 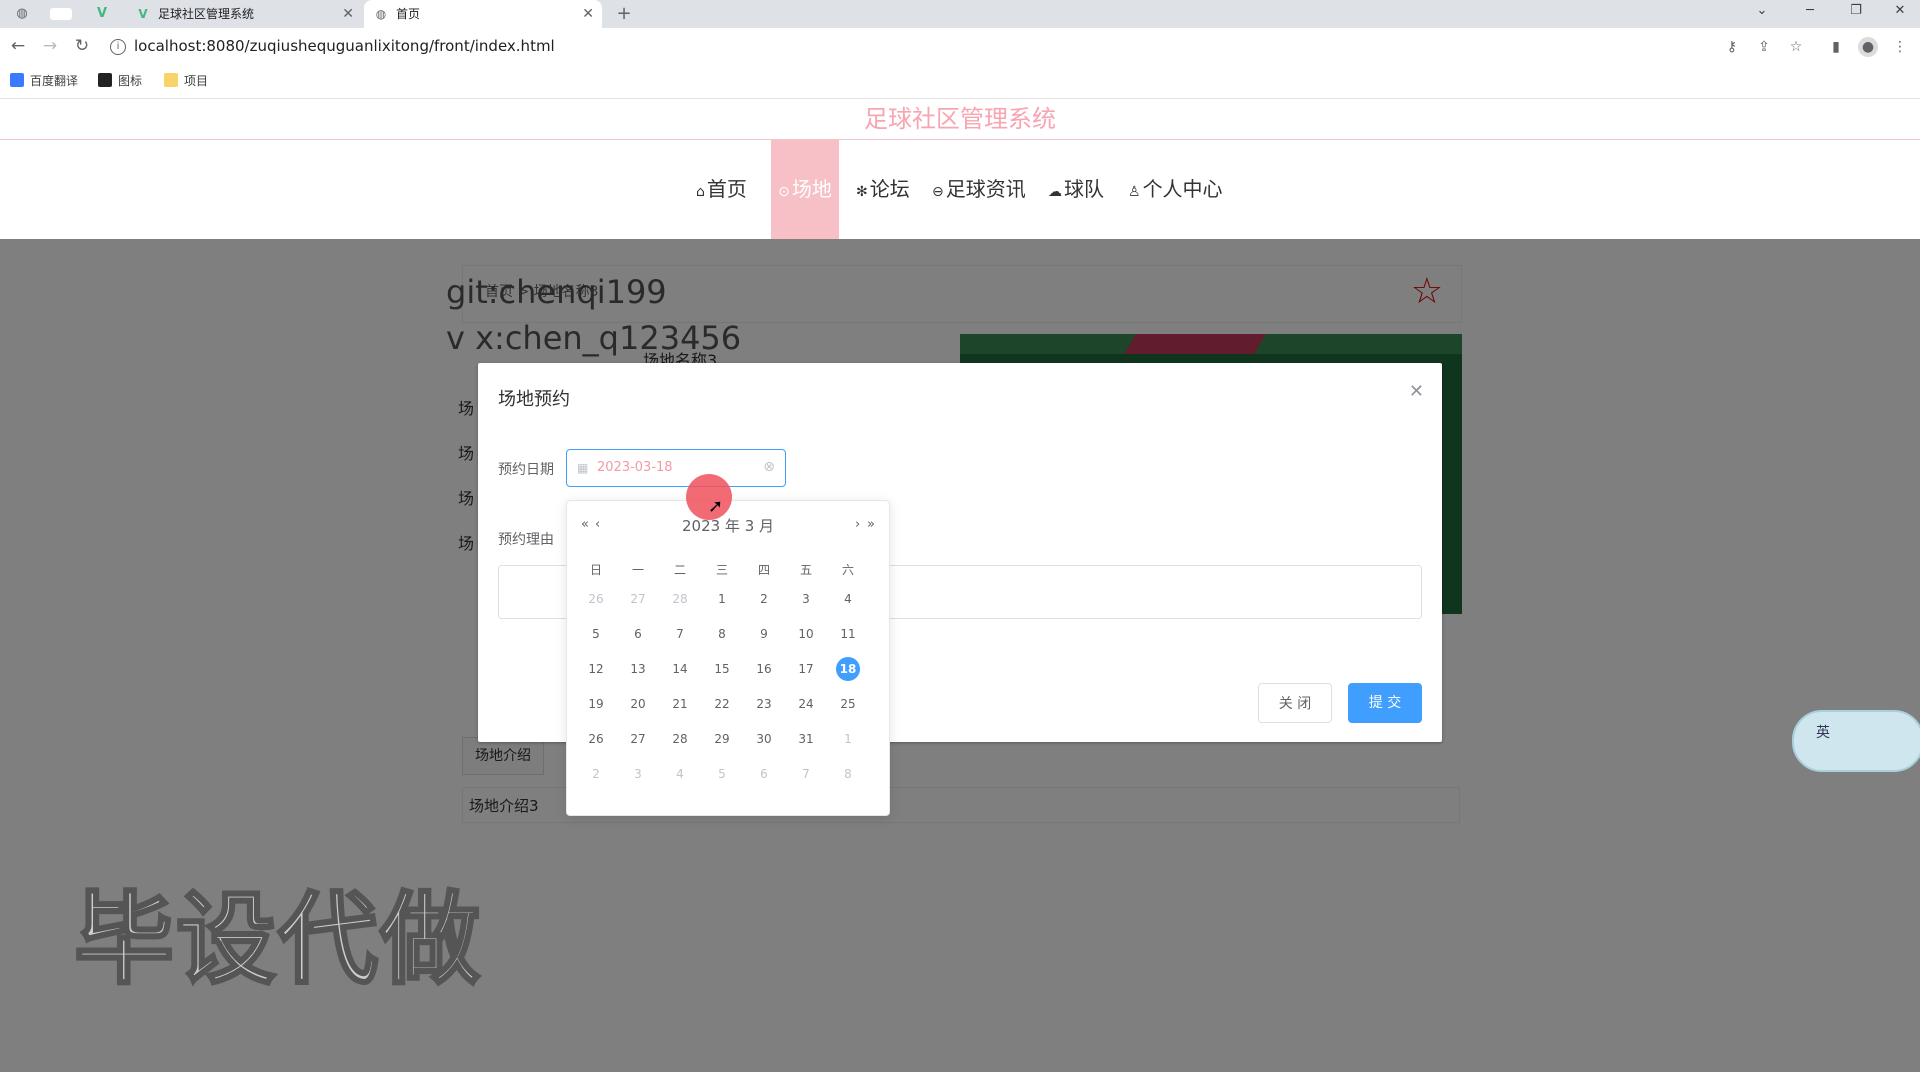 I want to click on reload-icon: ↻, so click(x=82, y=46).